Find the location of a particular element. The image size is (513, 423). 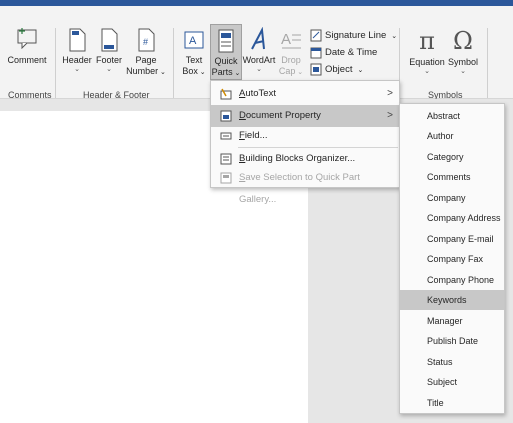

comment-button: Comment is located at coordinates (27, 46).